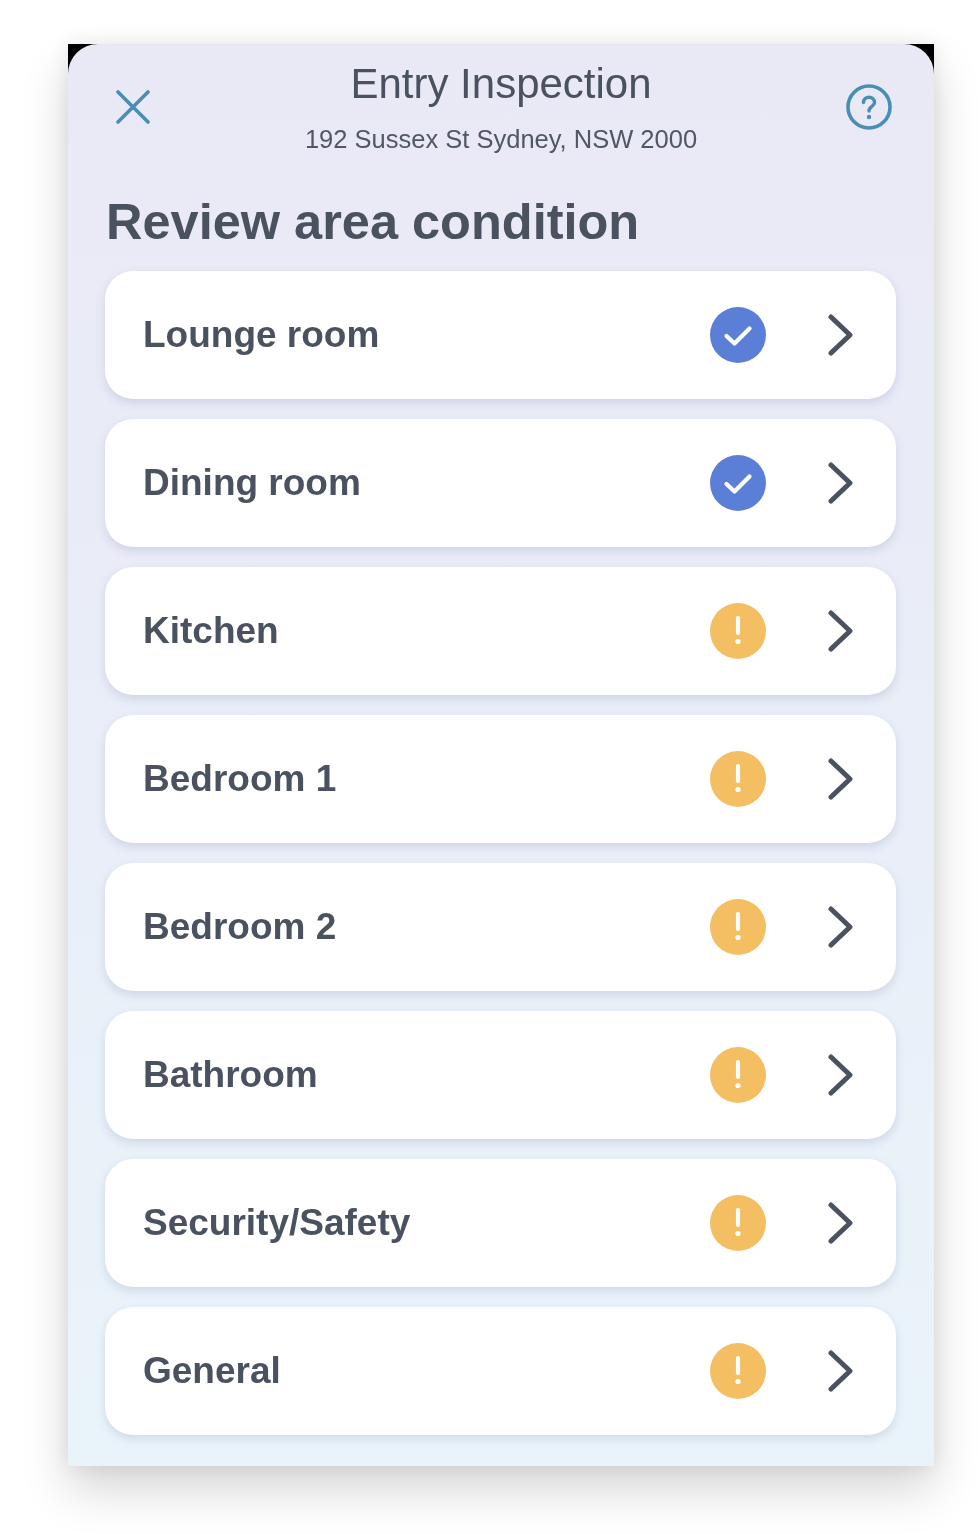  I want to click on area-row: Bathroom, so click(500, 1075).